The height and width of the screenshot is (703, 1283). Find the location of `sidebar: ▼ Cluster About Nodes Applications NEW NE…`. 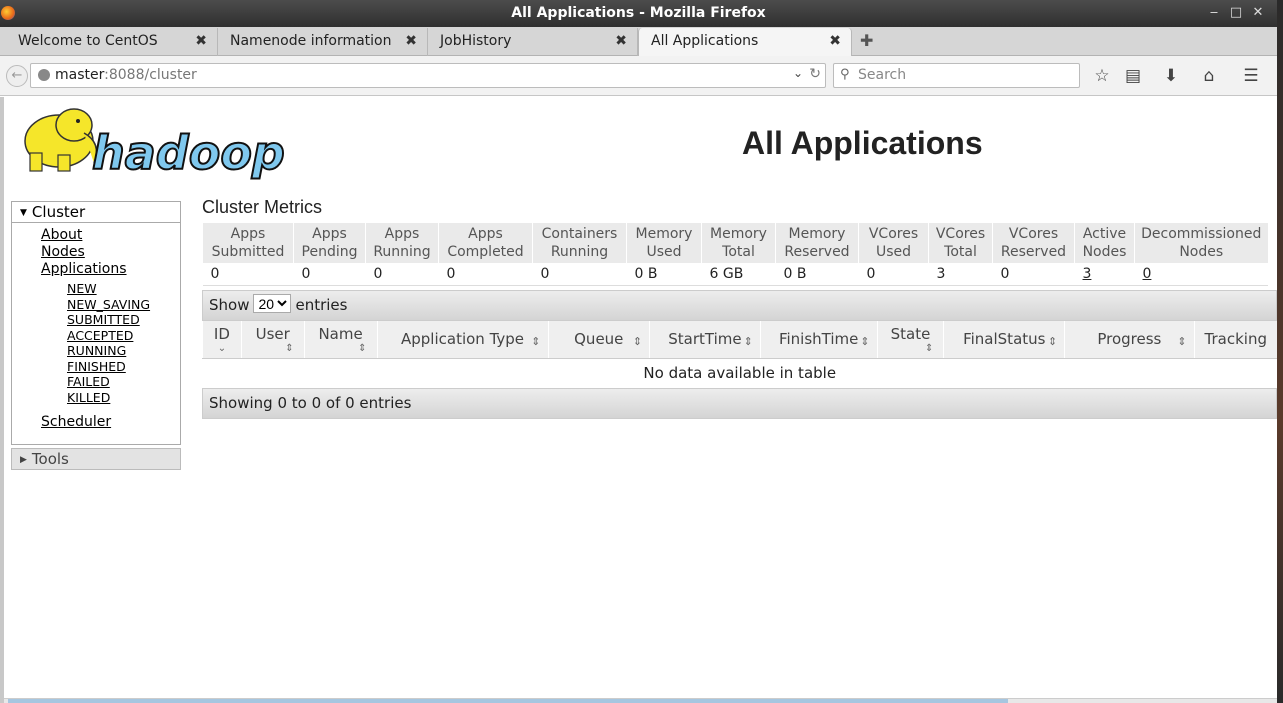

sidebar: ▼ Cluster About Nodes Applications NEW NE… is located at coordinates (96, 335).